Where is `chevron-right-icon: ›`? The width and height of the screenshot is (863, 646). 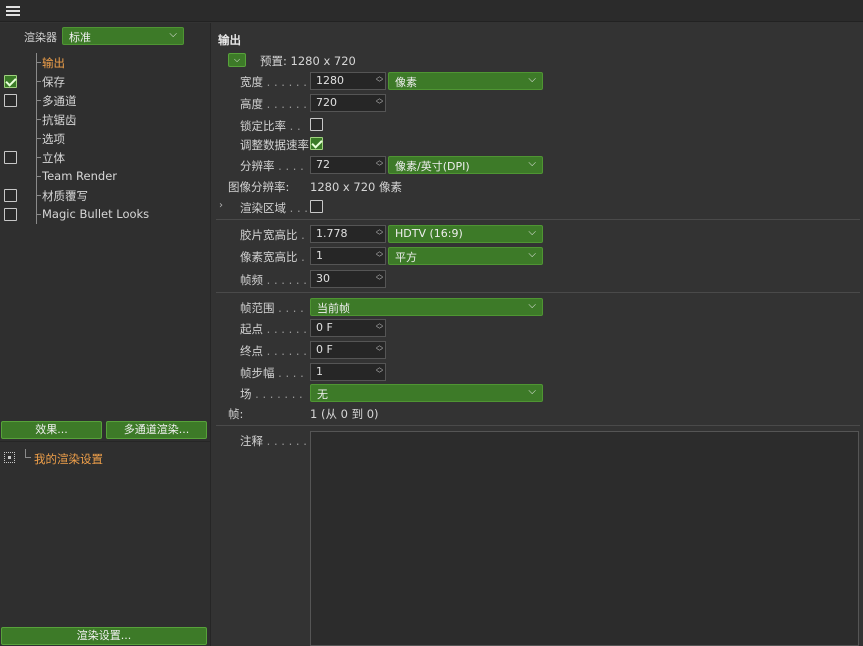
chevron-right-icon: › is located at coordinates (221, 205).